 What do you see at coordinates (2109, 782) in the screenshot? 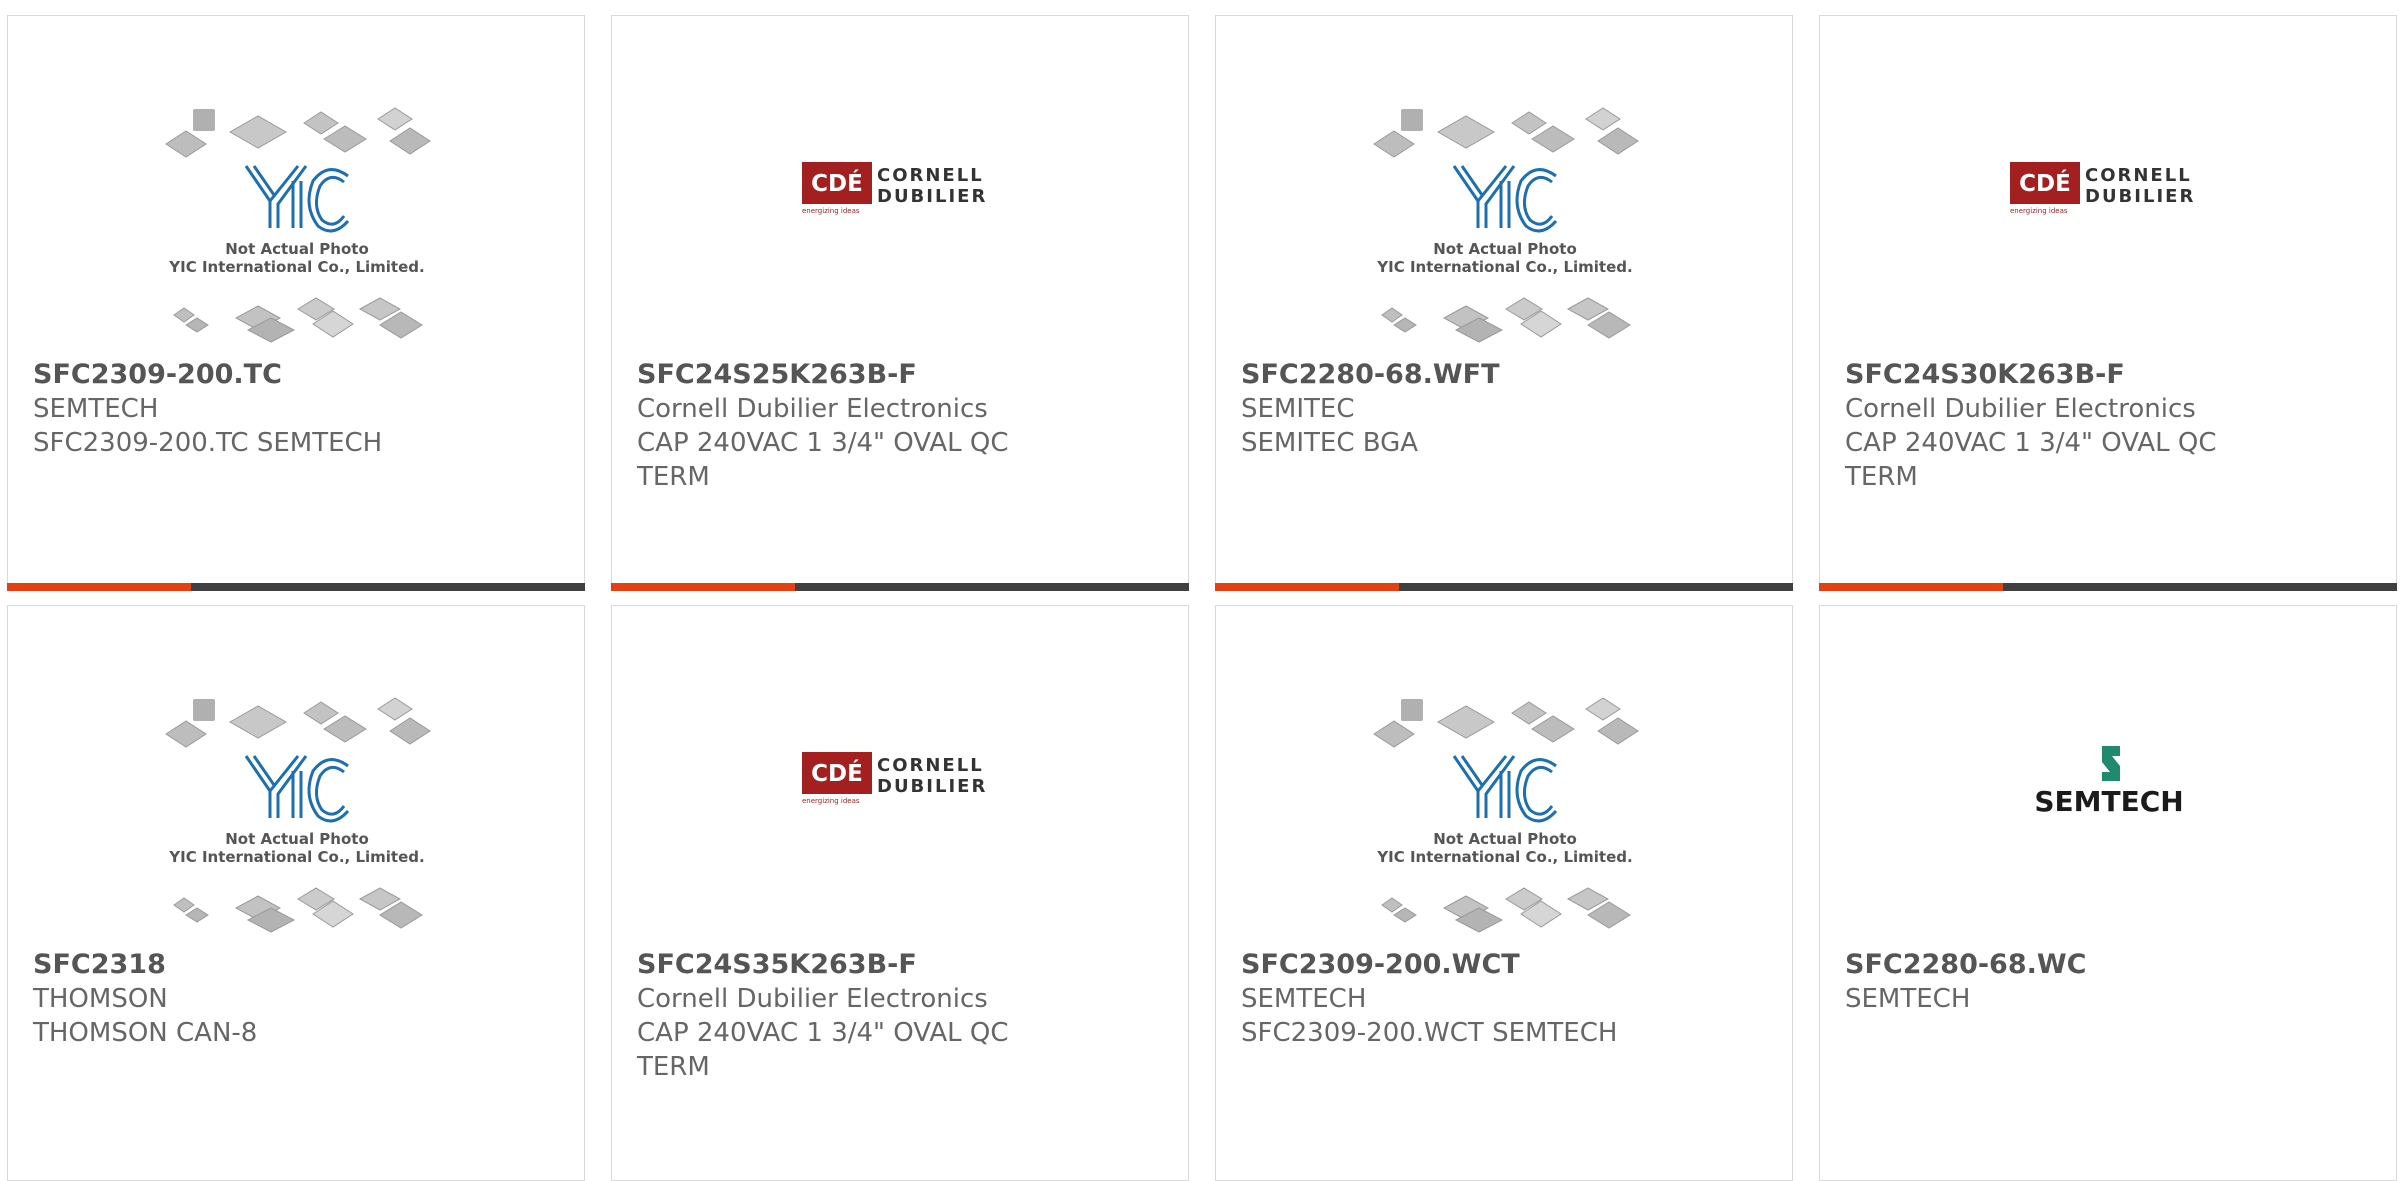
I see `semtech-logo: SEMTECH` at bounding box center [2109, 782].